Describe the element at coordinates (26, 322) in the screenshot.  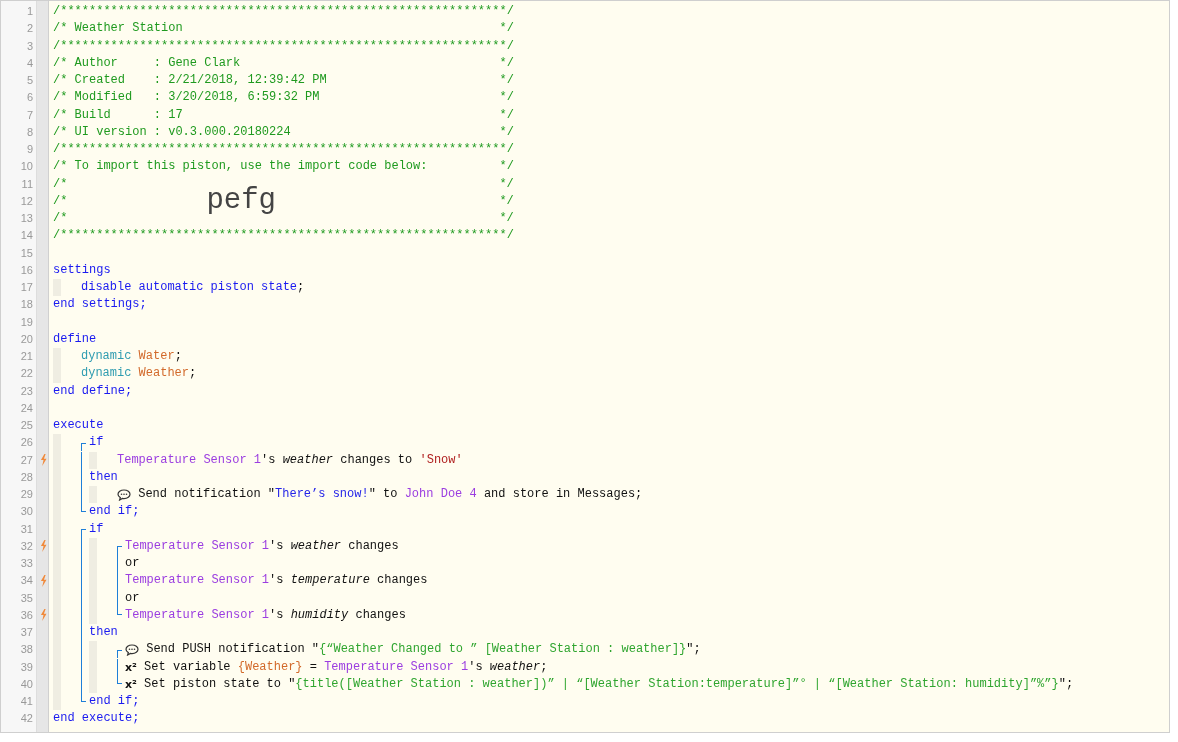
I see `line-number: 19` at that location.